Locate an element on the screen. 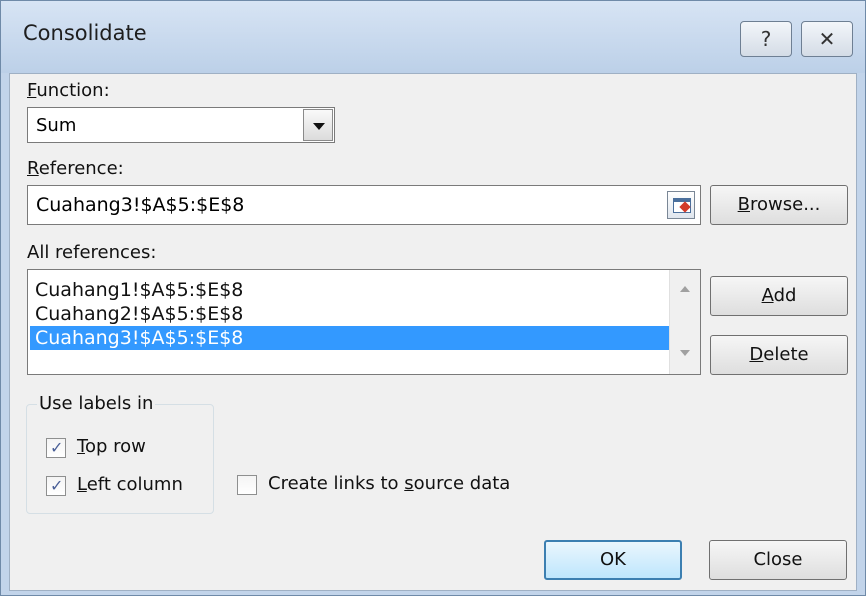  scroll-up-icon is located at coordinates (685, 289).